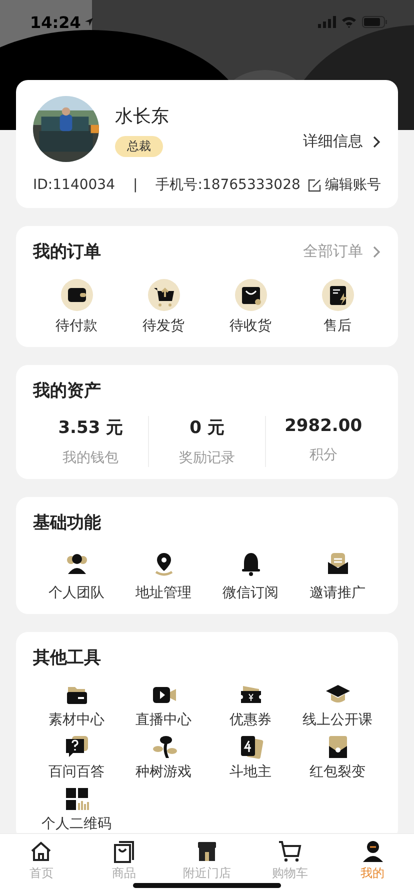 This screenshot has height=896, width=414. What do you see at coordinates (251, 326) in the screenshot?
I see `menu-item-label: 待收货` at bounding box center [251, 326].